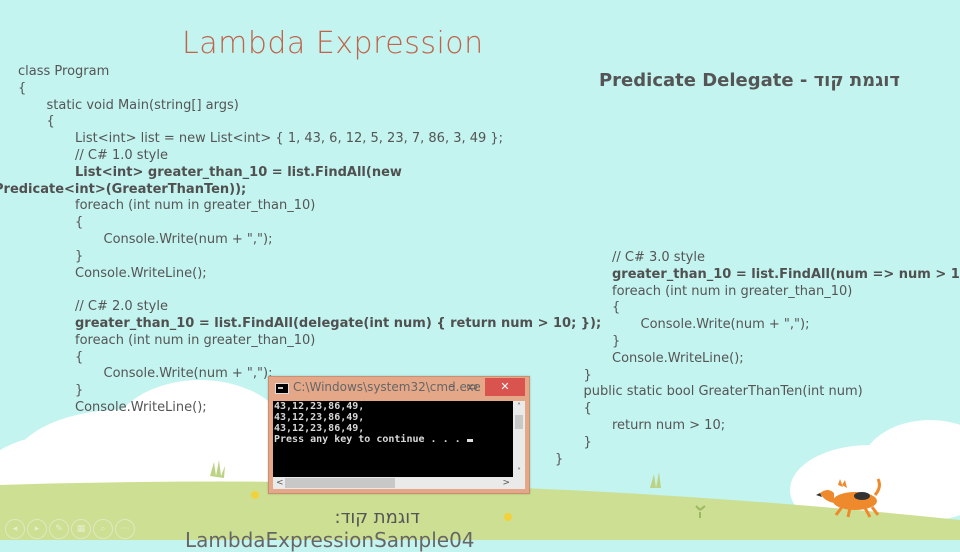 This screenshot has height=552, width=960. I want to click on minimize-button: –, so click(452, 387).